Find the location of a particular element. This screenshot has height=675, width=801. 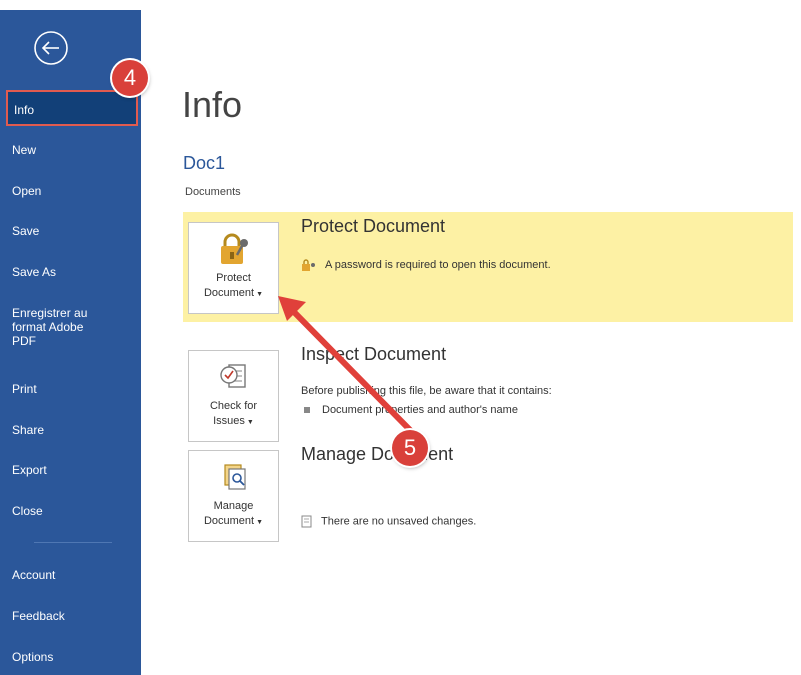

inspect-document-bullet: Document properties and author's name is located at coordinates (420, 410).